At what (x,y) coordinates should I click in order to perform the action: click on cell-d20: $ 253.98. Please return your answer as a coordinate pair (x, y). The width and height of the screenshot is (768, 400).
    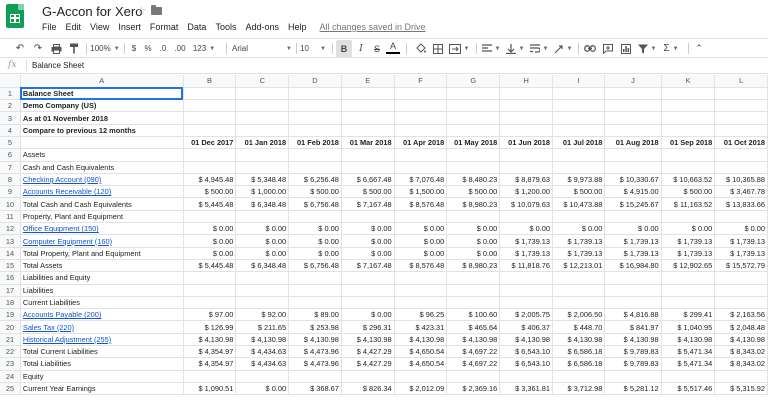
    Looking at the image, I should click on (315, 327).